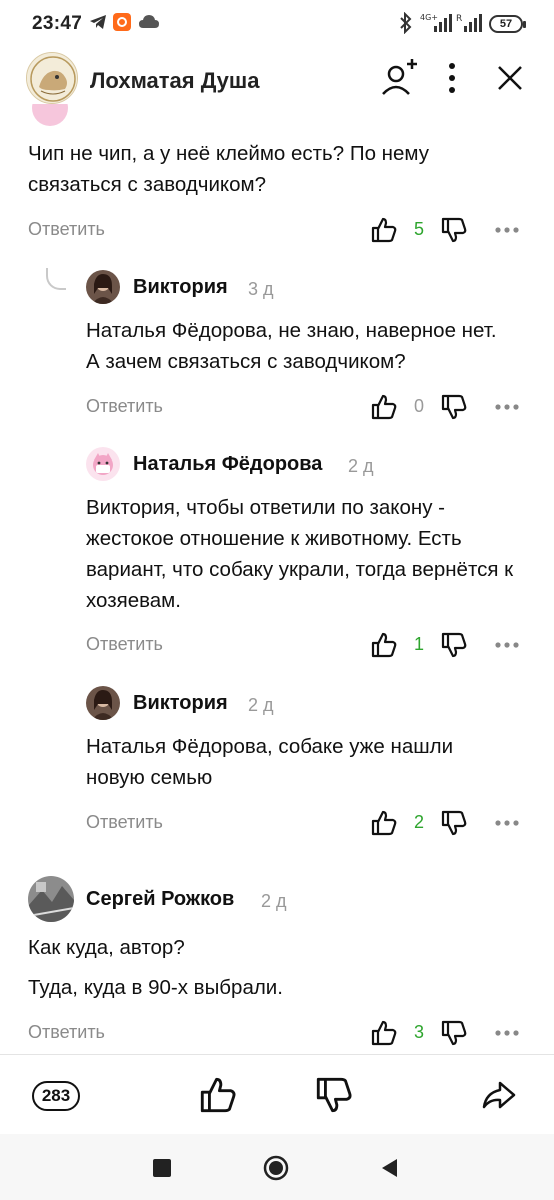 The height and width of the screenshot is (1200, 554). I want to click on comment-text: Туда, куда в 90-х выбрали., so click(155, 987).